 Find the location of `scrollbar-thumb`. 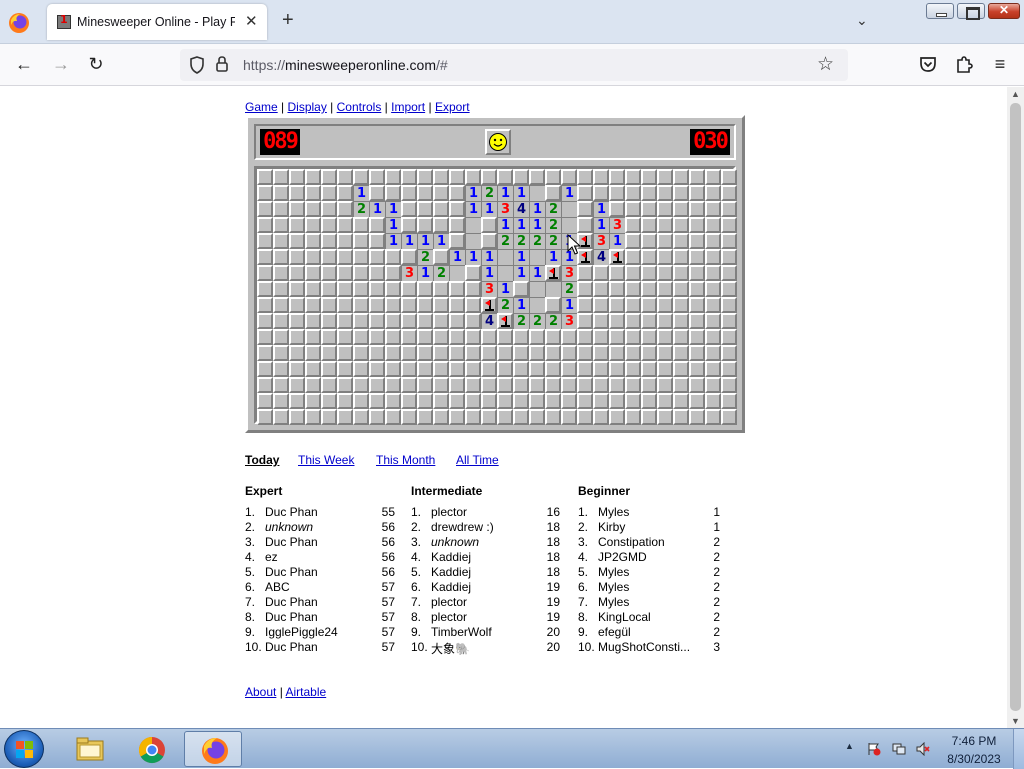

scrollbar-thumb is located at coordinates (1015, 407).